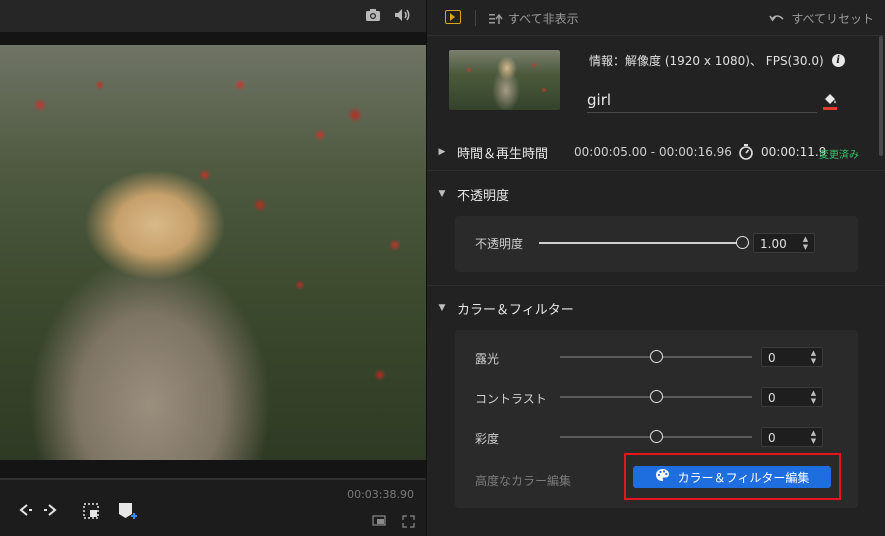  Describe the element at coordinates (380, 494) in the screenshot. I see `timecode: 00:03:38.90` at that location.